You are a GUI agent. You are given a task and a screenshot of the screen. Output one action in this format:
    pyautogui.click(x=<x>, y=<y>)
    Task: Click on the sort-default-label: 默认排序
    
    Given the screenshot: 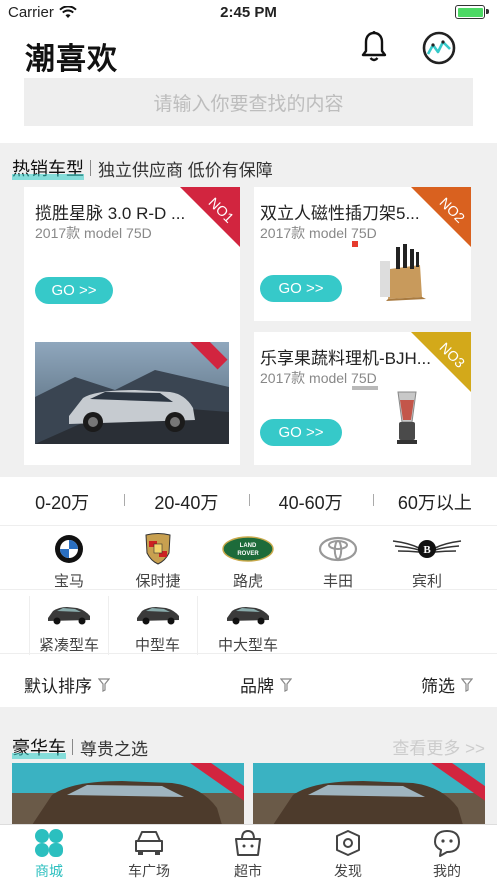 What is the action you would take?
    pyautogui.click(x=58, y=686)
    